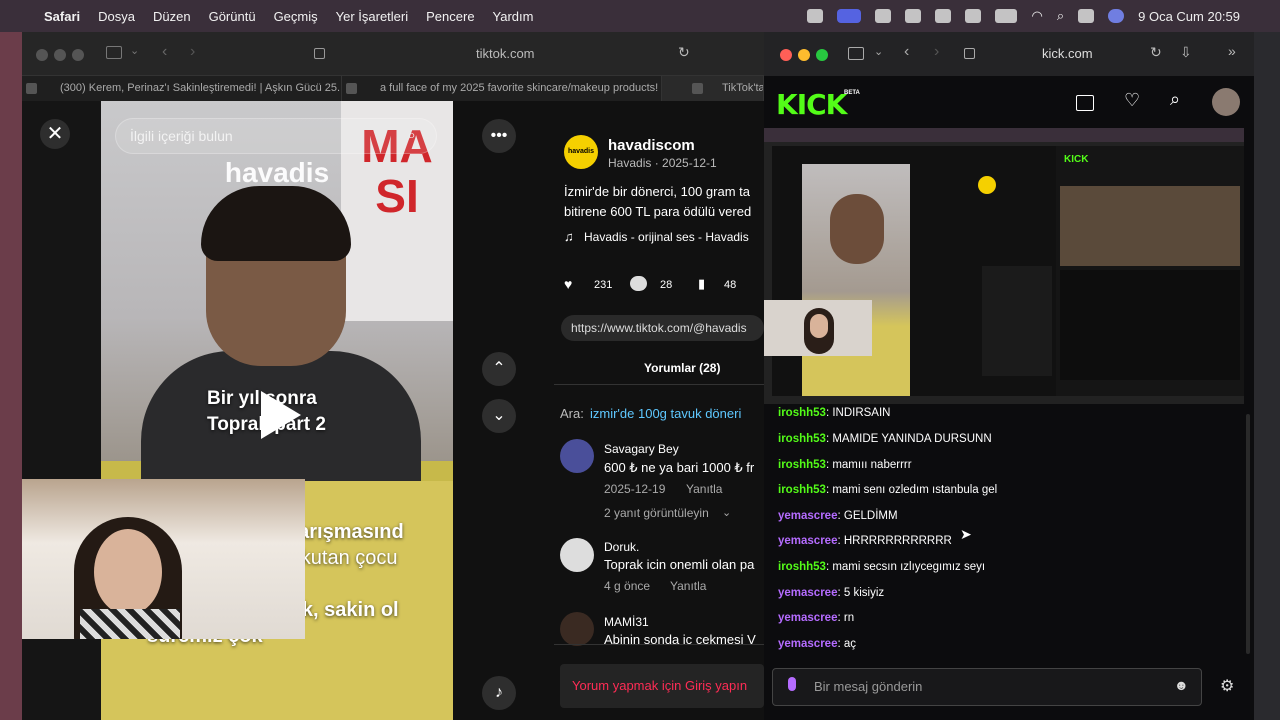  What do you see at coordinates (296, 16) in the screenshot?
I see `menu-gecmis: Geçmiş` at bounding box center [296, 16].